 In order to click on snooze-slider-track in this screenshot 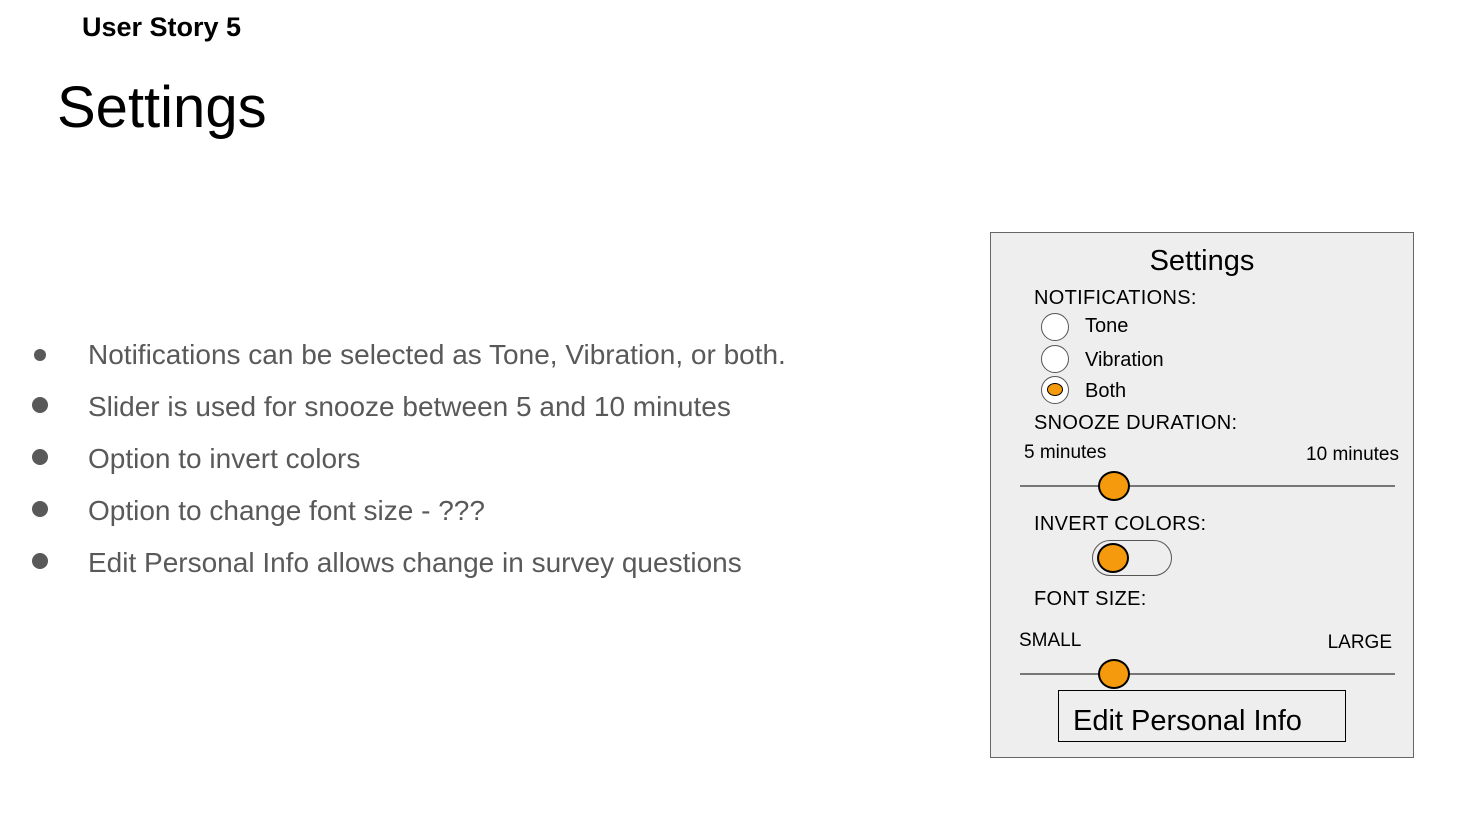, I will do `click(1207, 486)`.